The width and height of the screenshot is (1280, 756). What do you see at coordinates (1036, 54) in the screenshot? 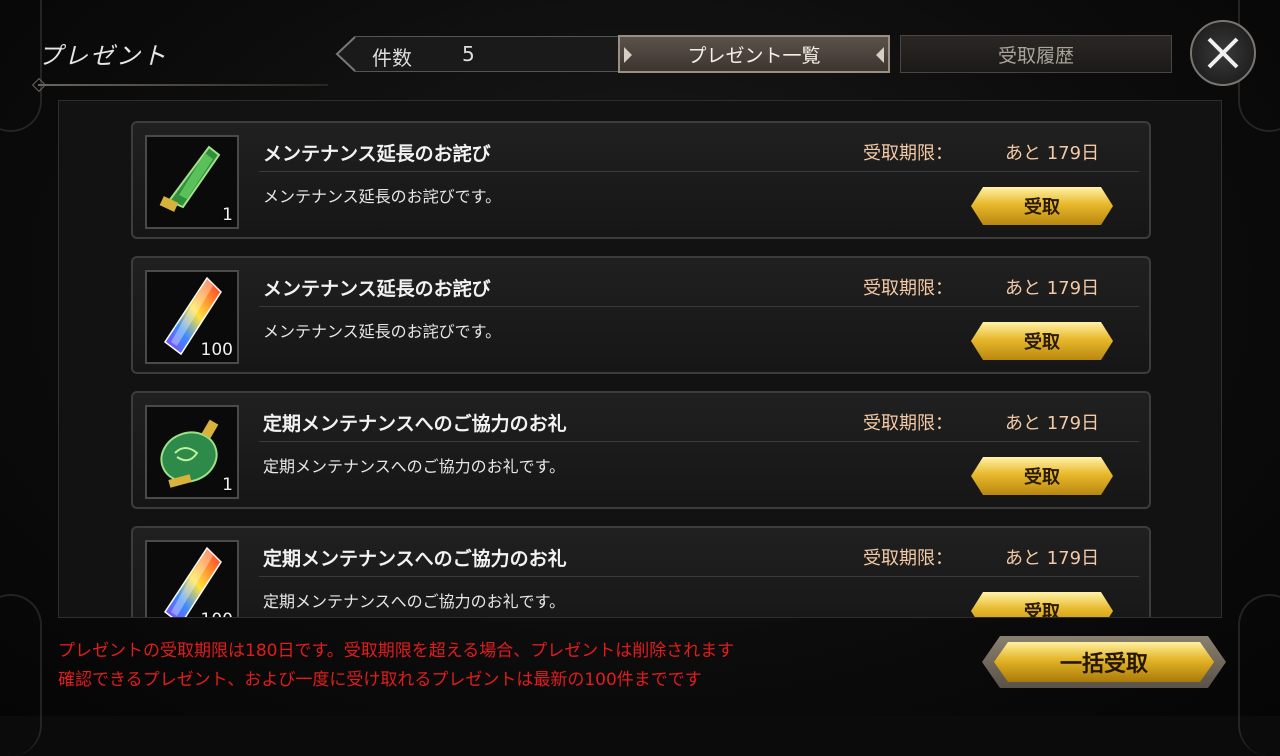
I see `tab-receive-history: 受取履歴` at bounding box center [1036, 54].